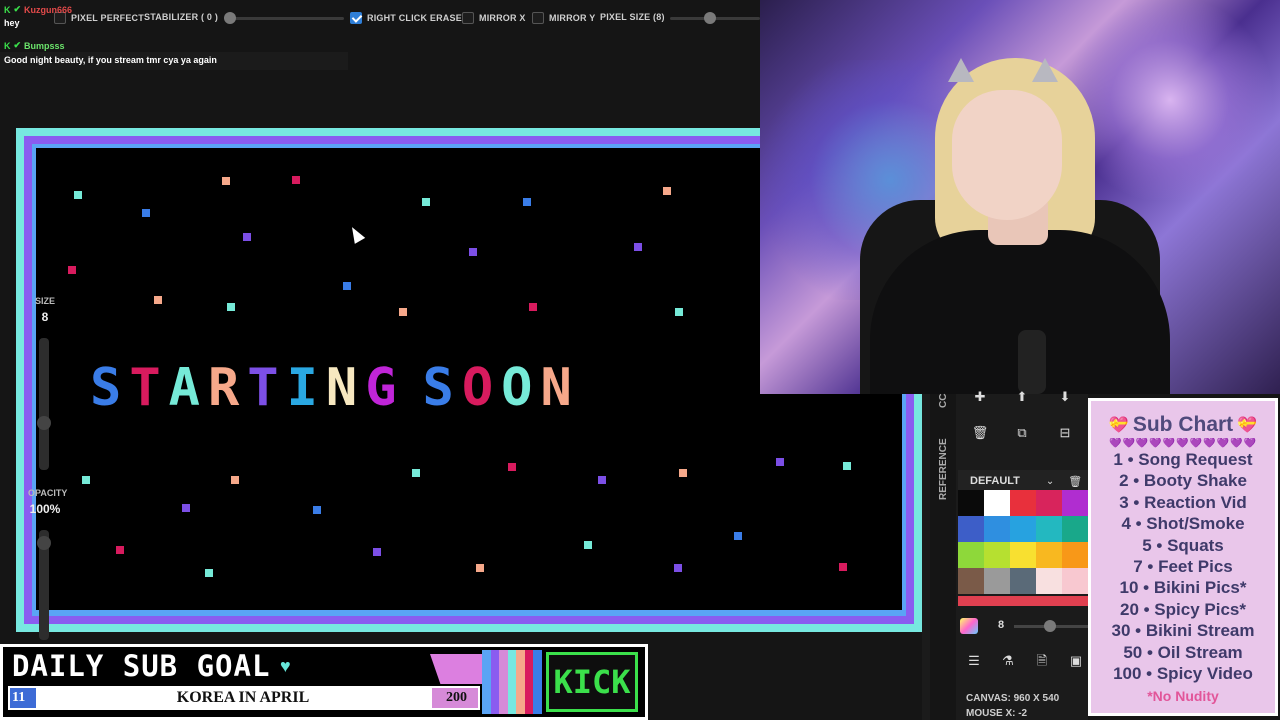  I want to click on list-icon: ☰, so click(974, 661).